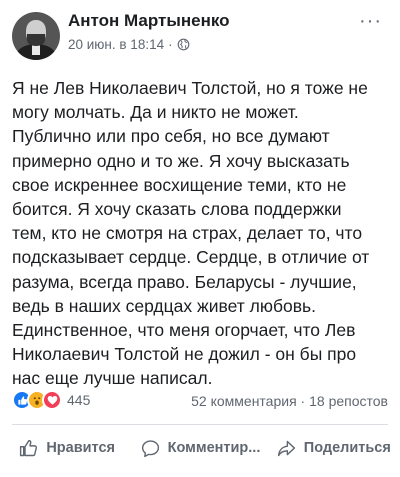 This screenshot has height=477, width=400. Describe the element at coordinates (184, 354) in the screenshot. I see `post-text-line: Николаевич Толстой не дожил - он бы про` at that location.